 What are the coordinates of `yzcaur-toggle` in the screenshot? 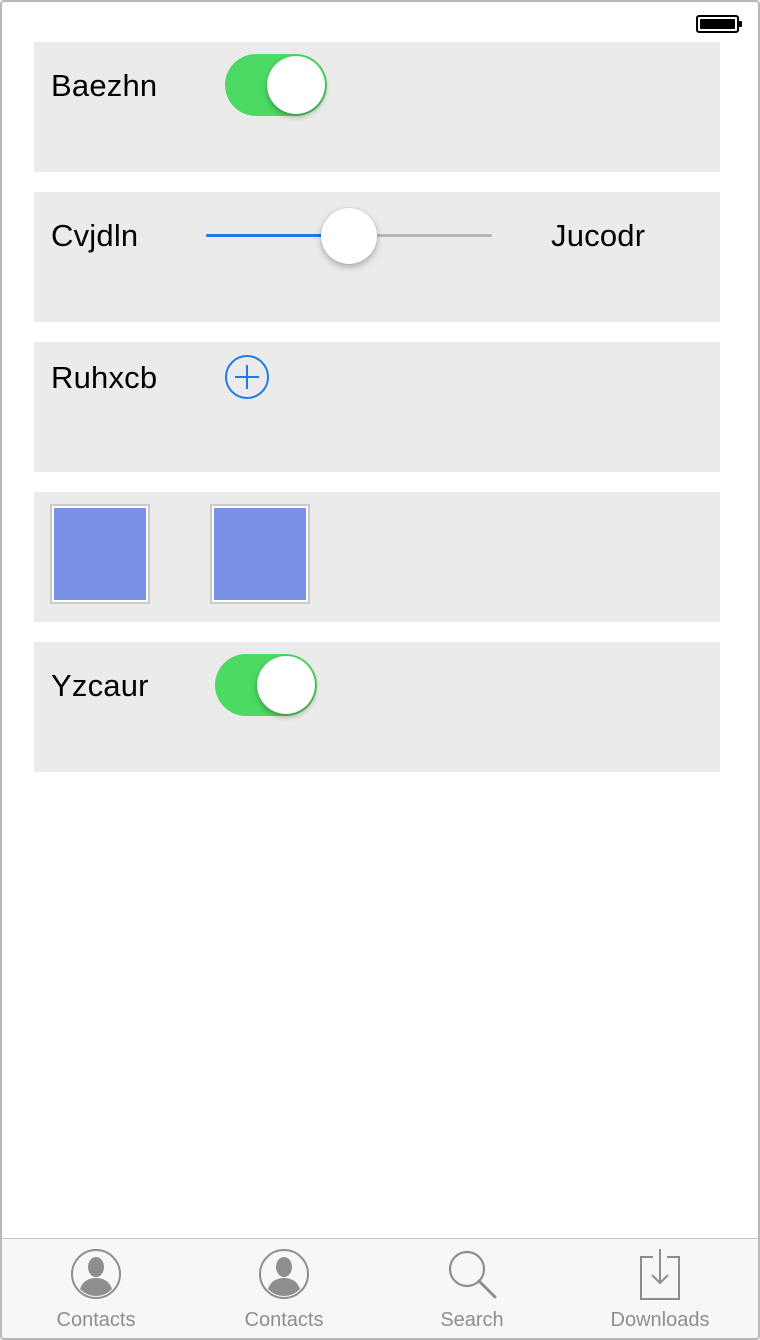 It's located at (266, 685).